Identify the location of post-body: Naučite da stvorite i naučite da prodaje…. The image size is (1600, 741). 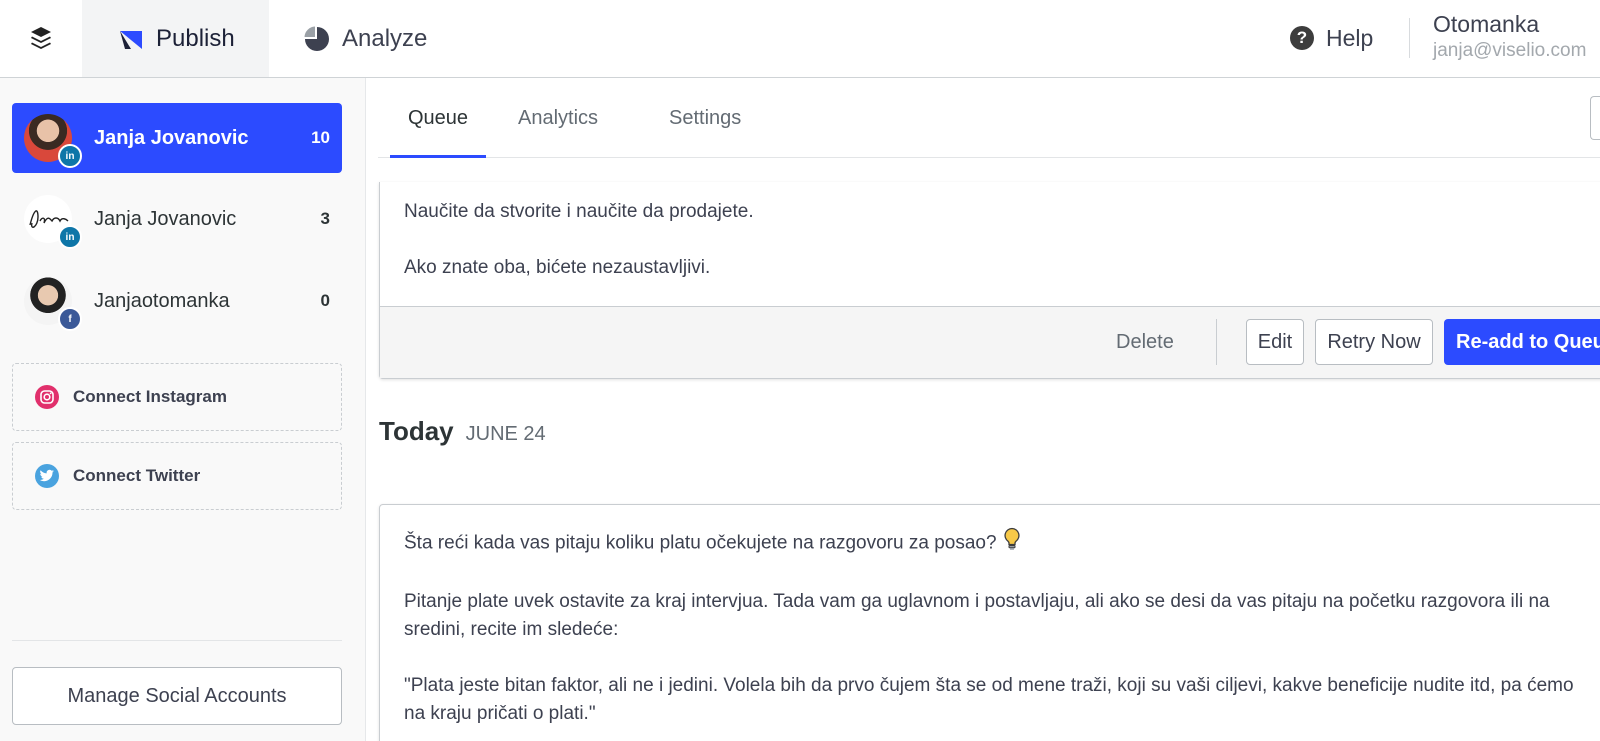
(579, 254).